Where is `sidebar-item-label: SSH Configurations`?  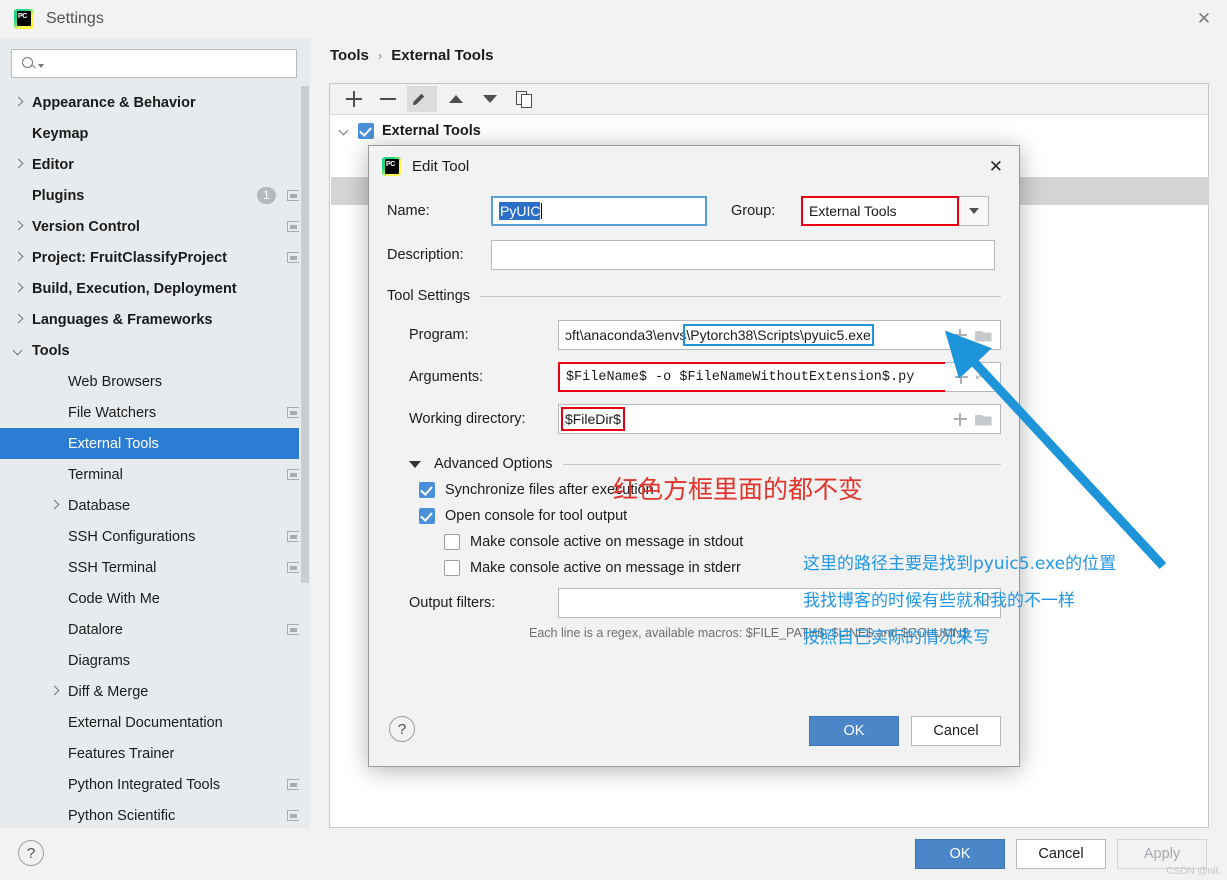 sidebar-item-label: SSH Configurations is located at coordinates (132, 536).